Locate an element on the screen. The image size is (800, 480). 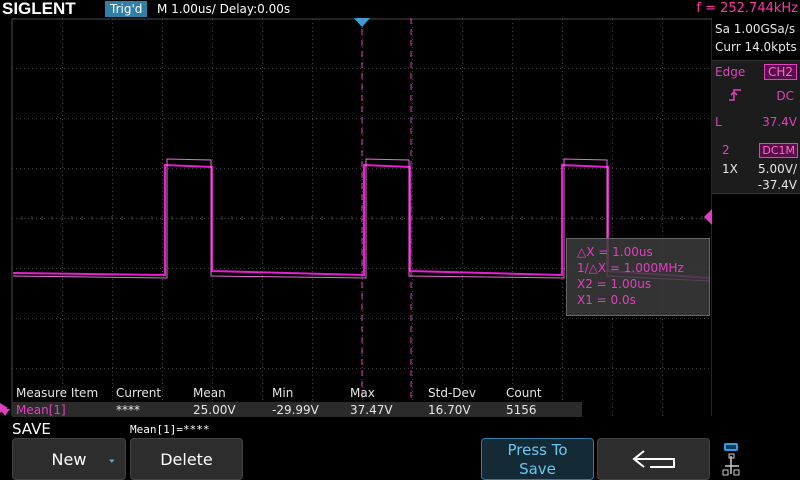
brand-logo: SIGLENT is located at coordinates (39, 9).